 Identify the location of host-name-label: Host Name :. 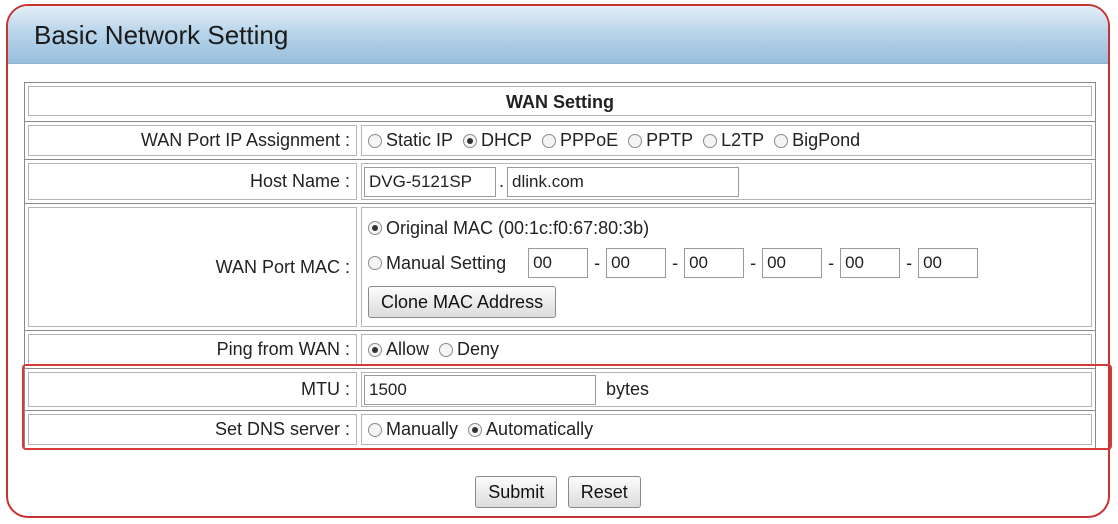
(192, 181).